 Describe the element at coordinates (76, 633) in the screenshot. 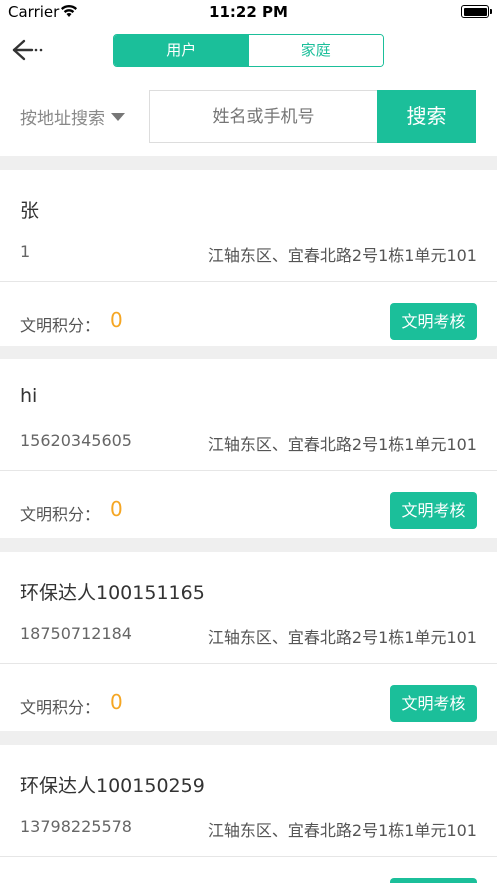

I see `user-phone: 18750712184` at that location.